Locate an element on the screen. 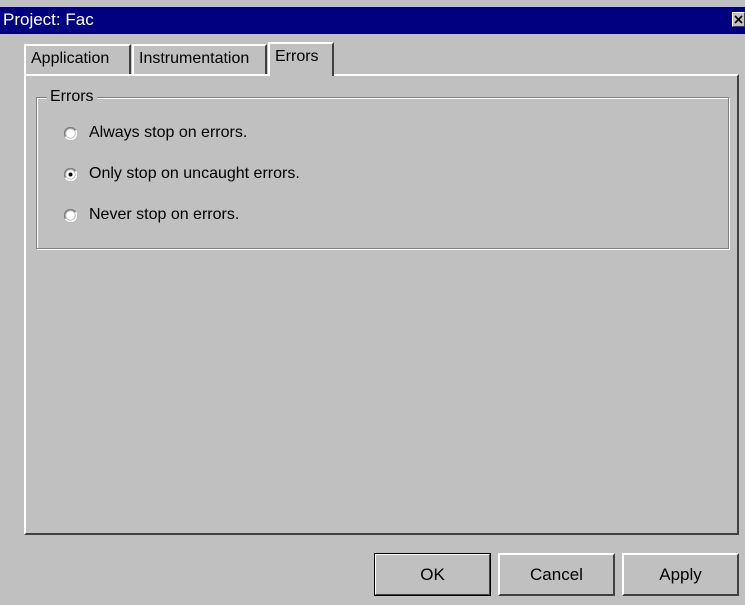  radio-never-stop-label: Never stop on errors. is located at coordinates (164, 214).